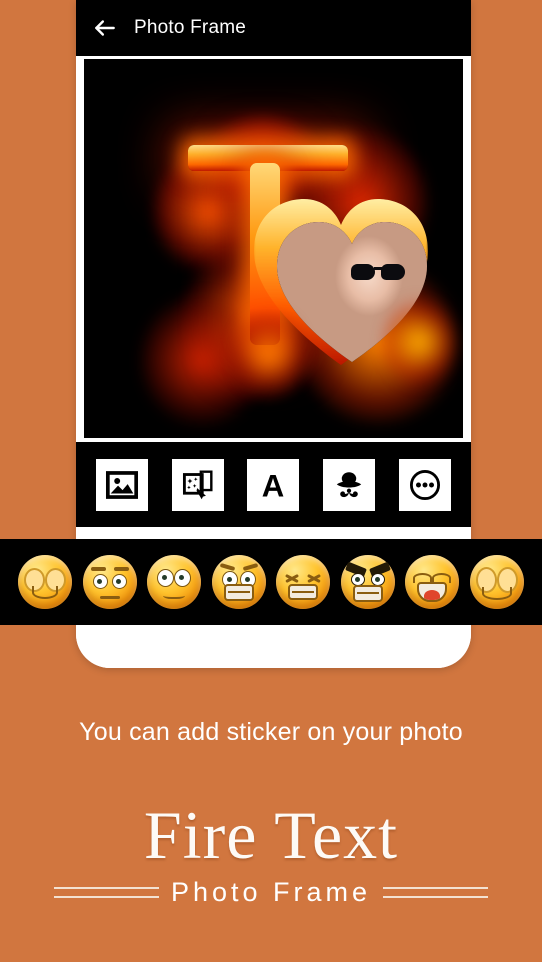  I want to click on text-a-icon: A, so click(273, 485).